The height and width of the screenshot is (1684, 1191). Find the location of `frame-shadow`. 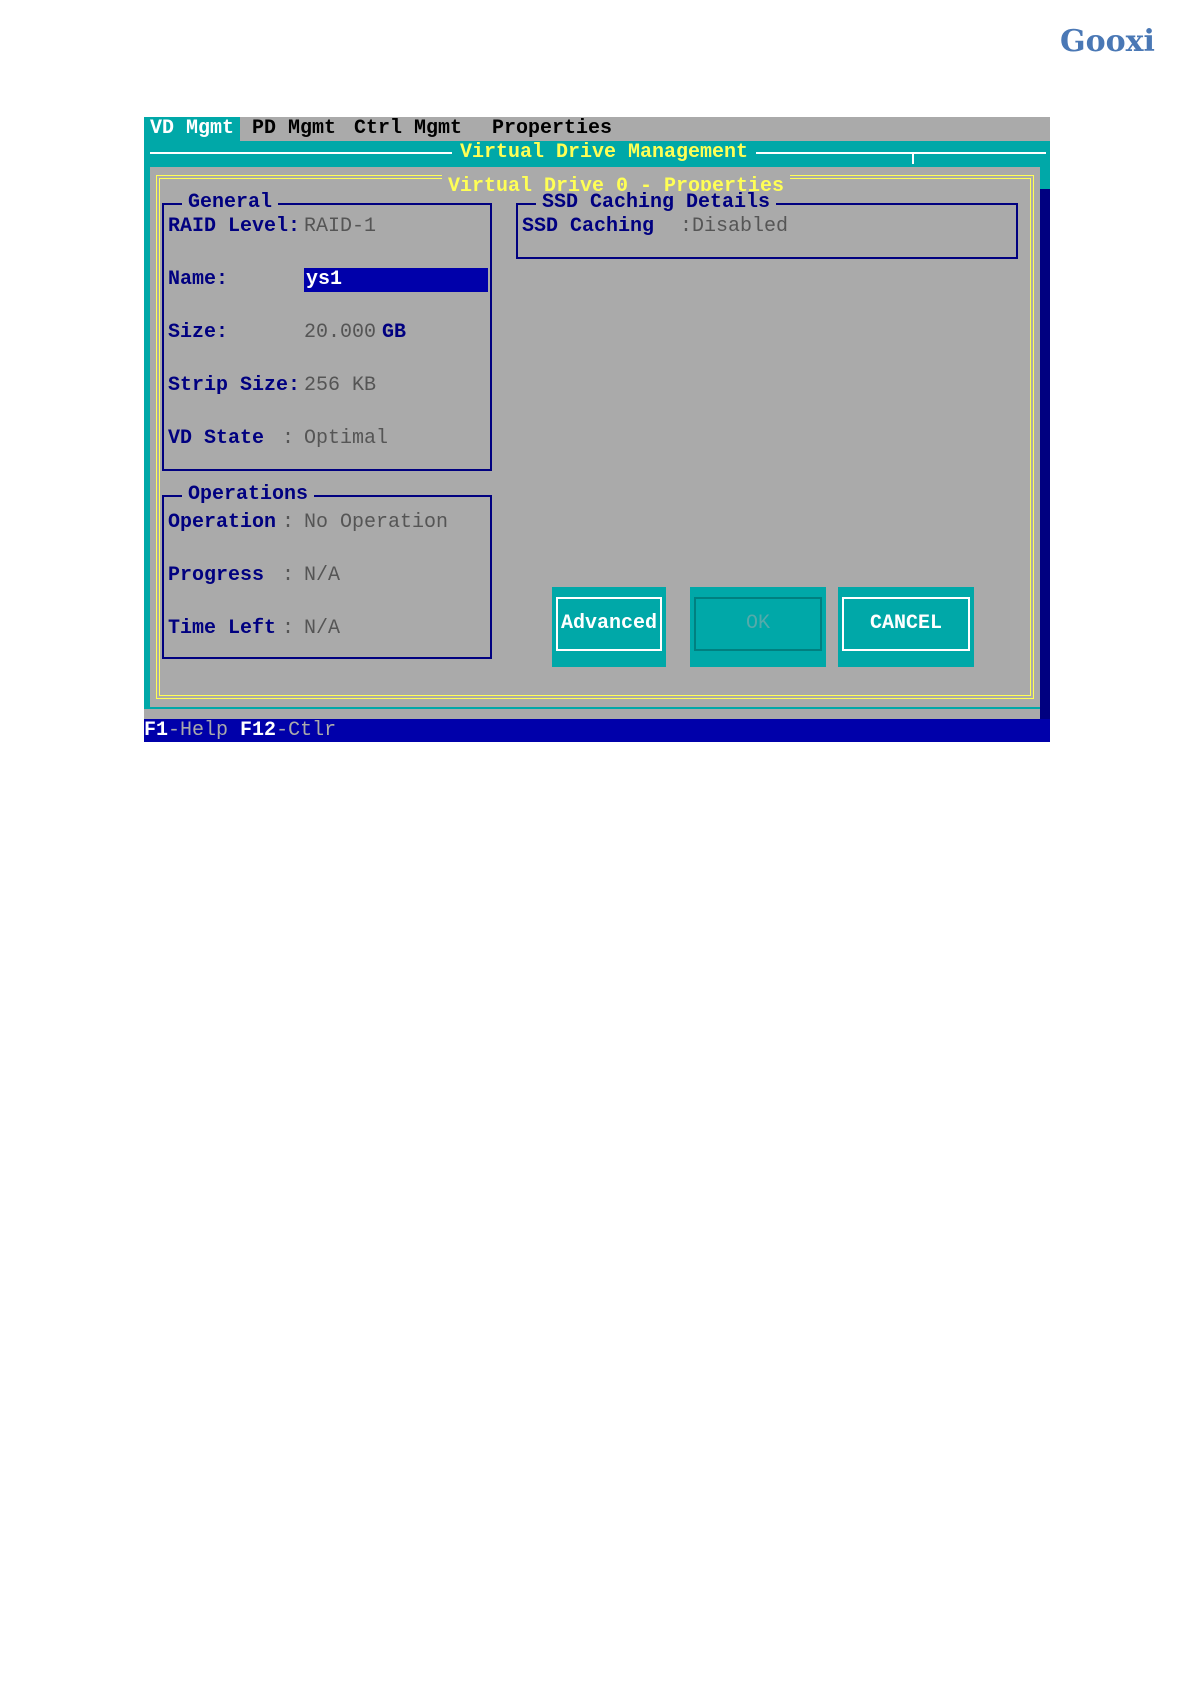

frame-shadow is located at coordinates (1045, 463).